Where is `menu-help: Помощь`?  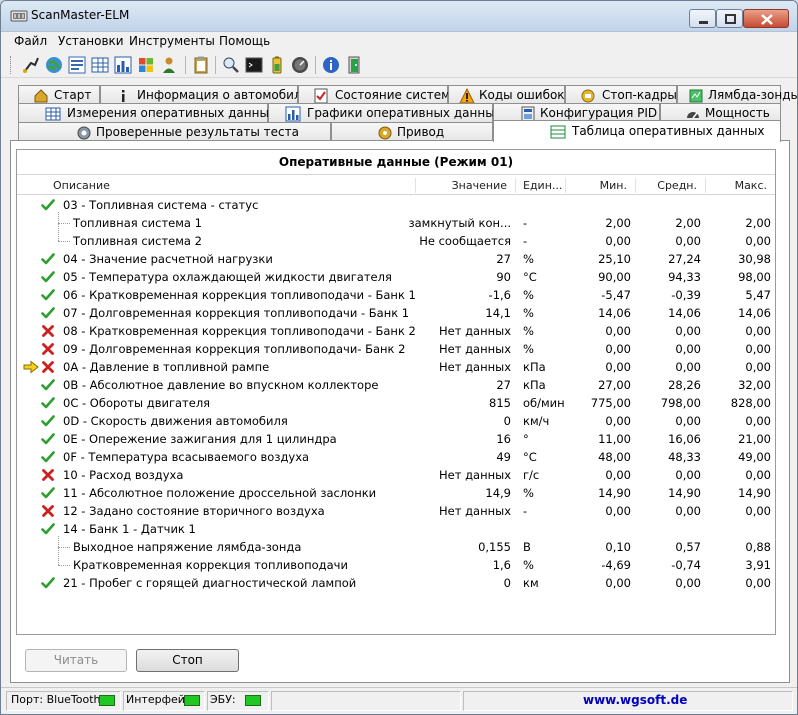 menu-help: Помощь is located at coordinates (244, 41).